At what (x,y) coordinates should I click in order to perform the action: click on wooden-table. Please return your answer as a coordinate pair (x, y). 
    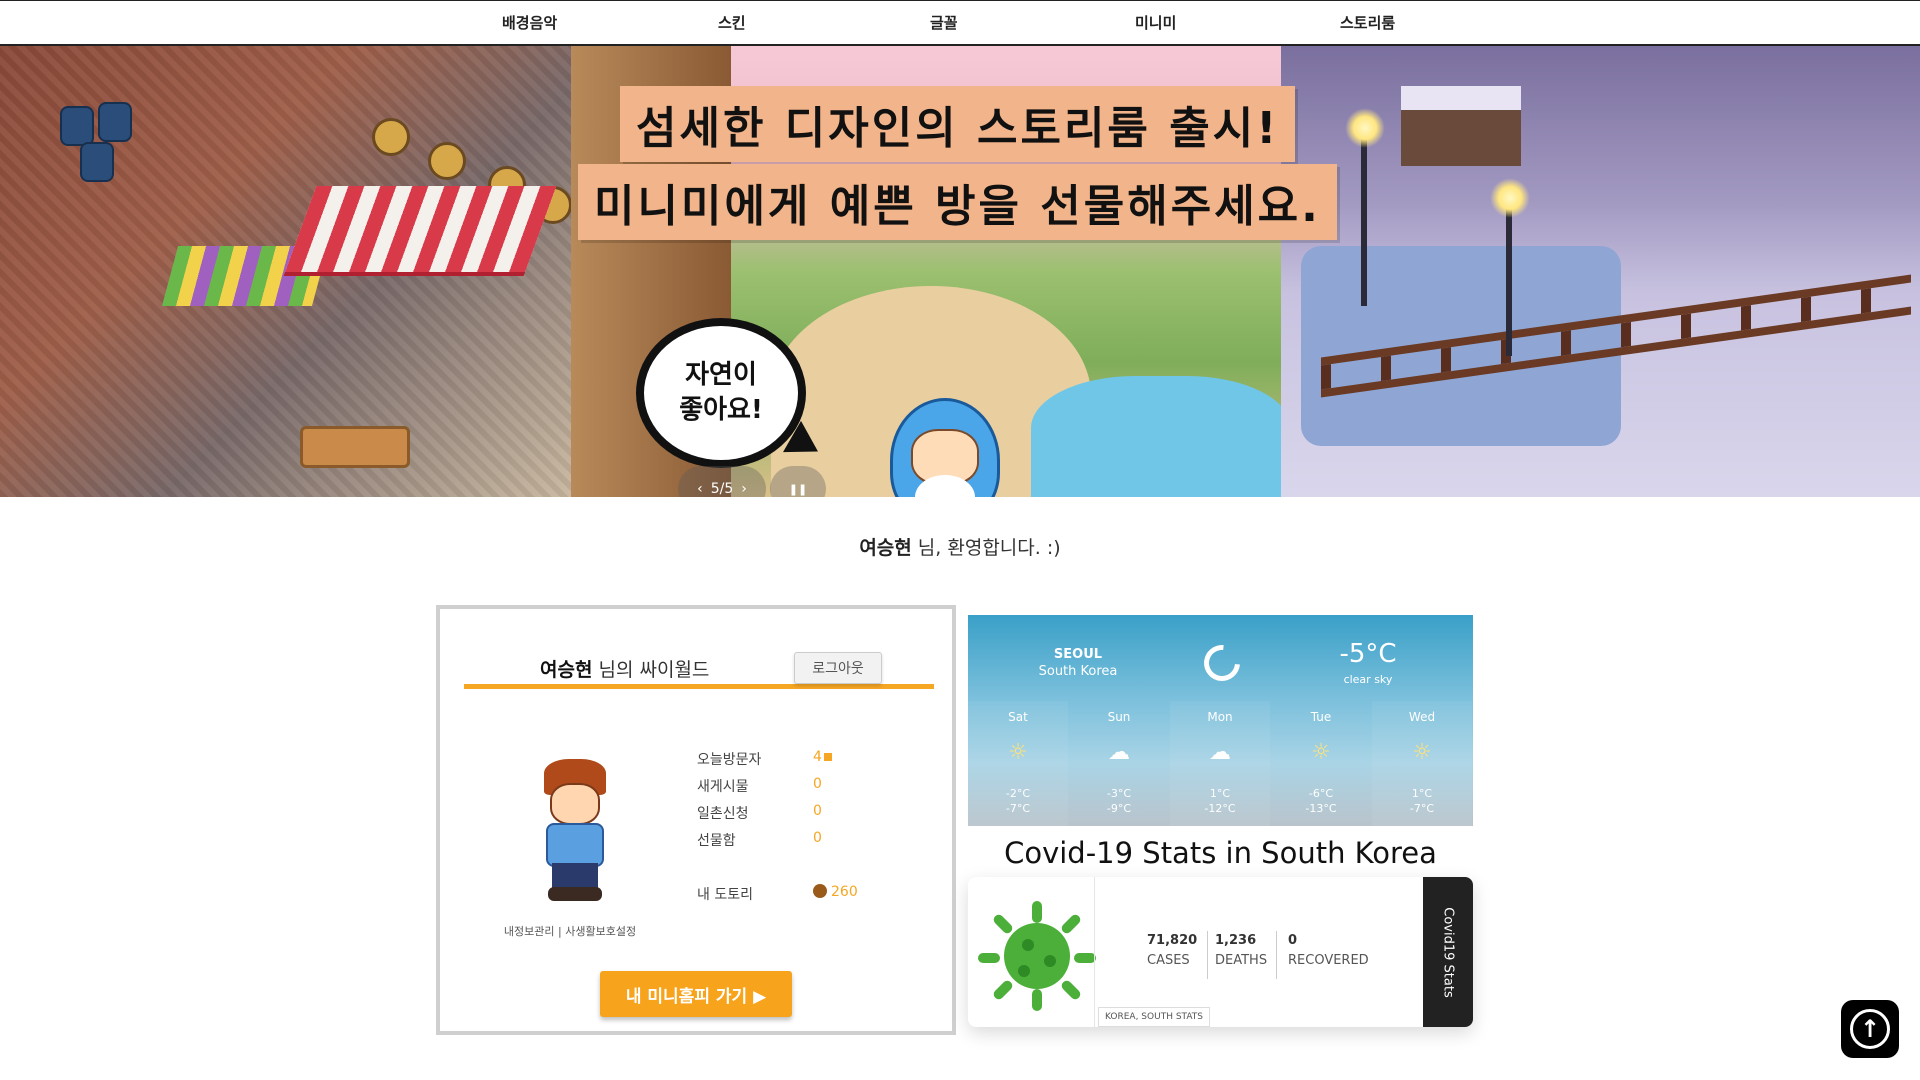
    Looking at the image, I should click on (355, 447).